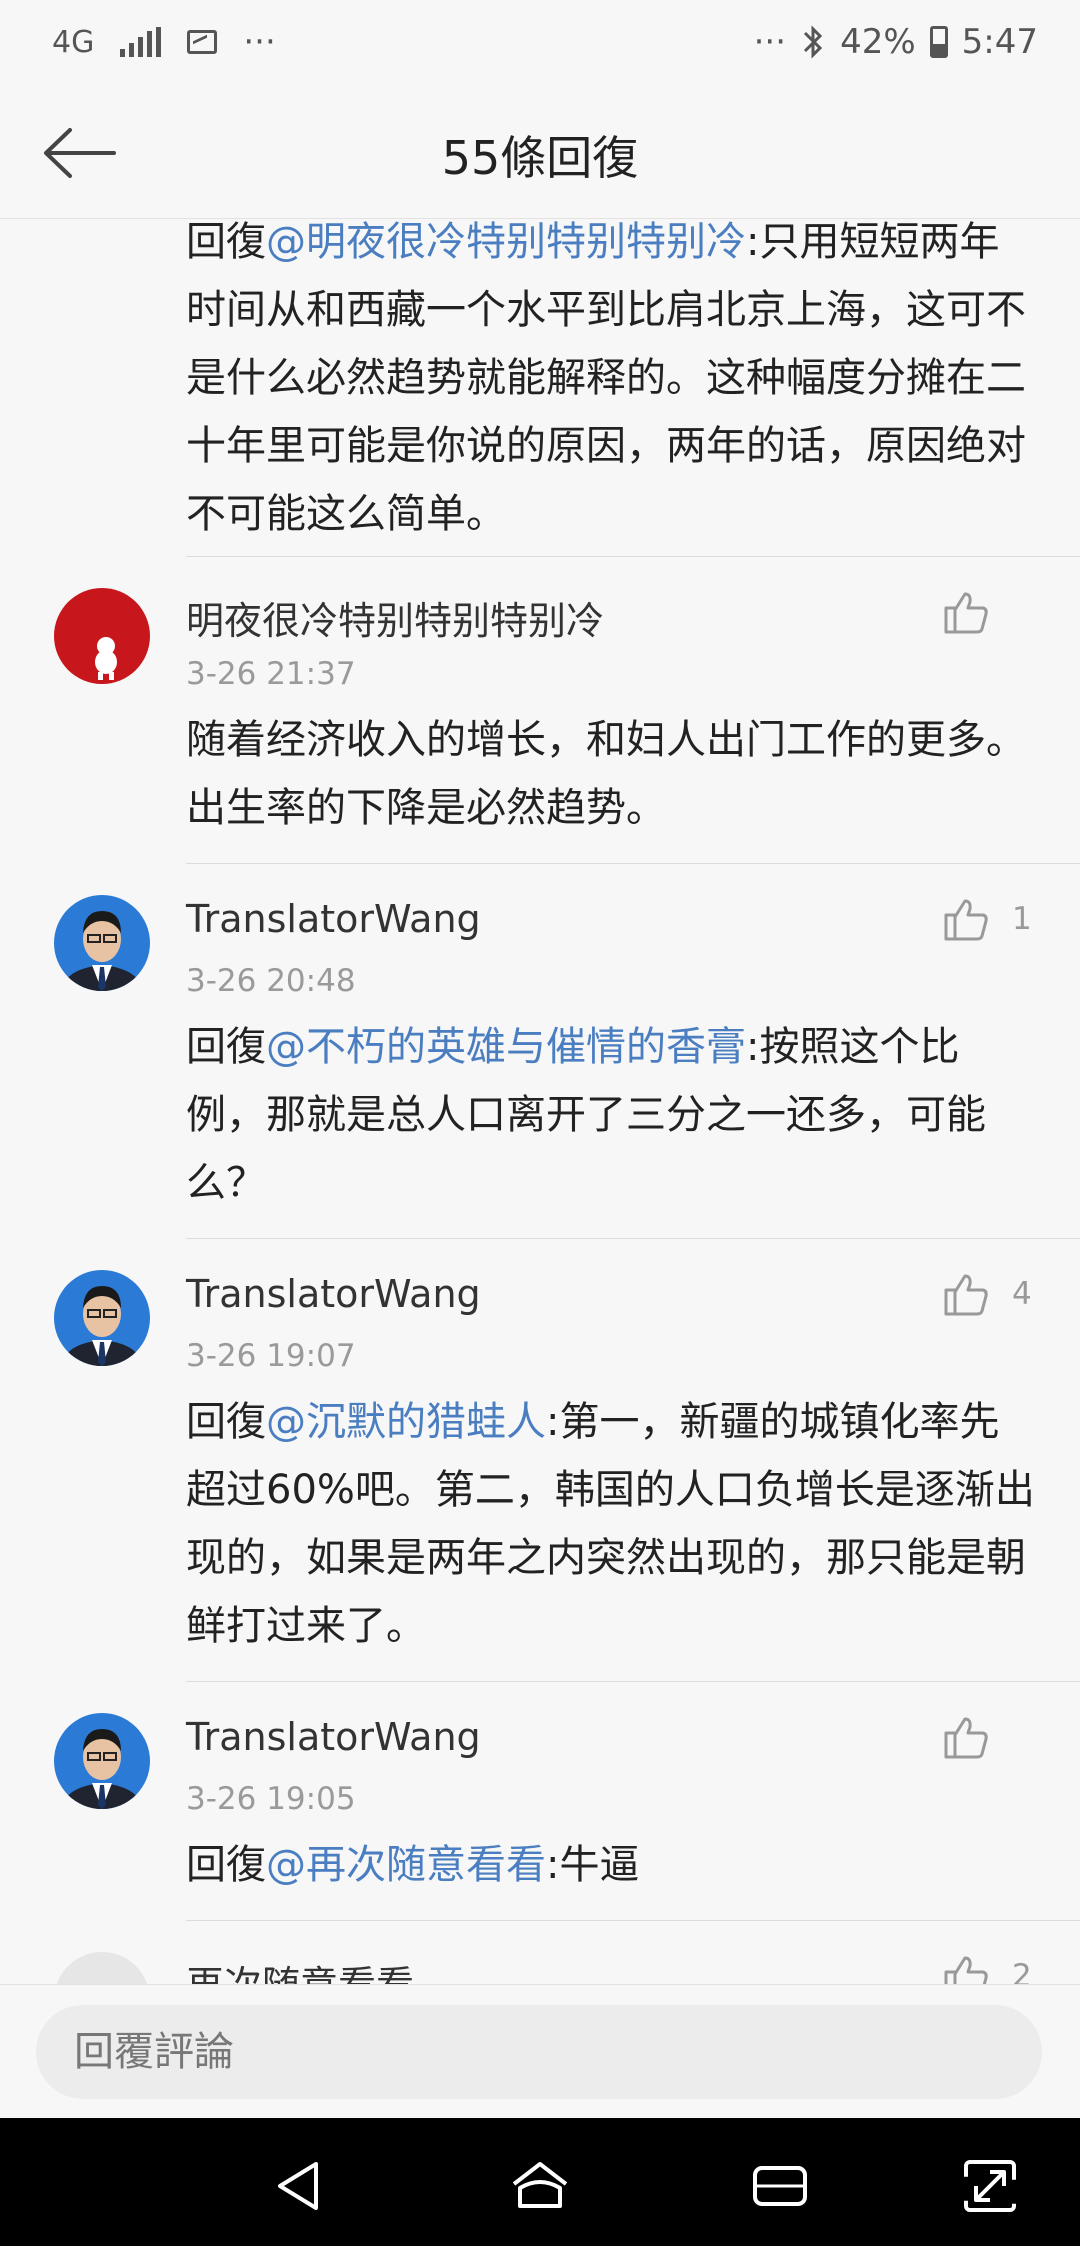 The height and width of the screenshot is (2246, 1080). I want to click on avatar-figure-icon, so click(106, 658).